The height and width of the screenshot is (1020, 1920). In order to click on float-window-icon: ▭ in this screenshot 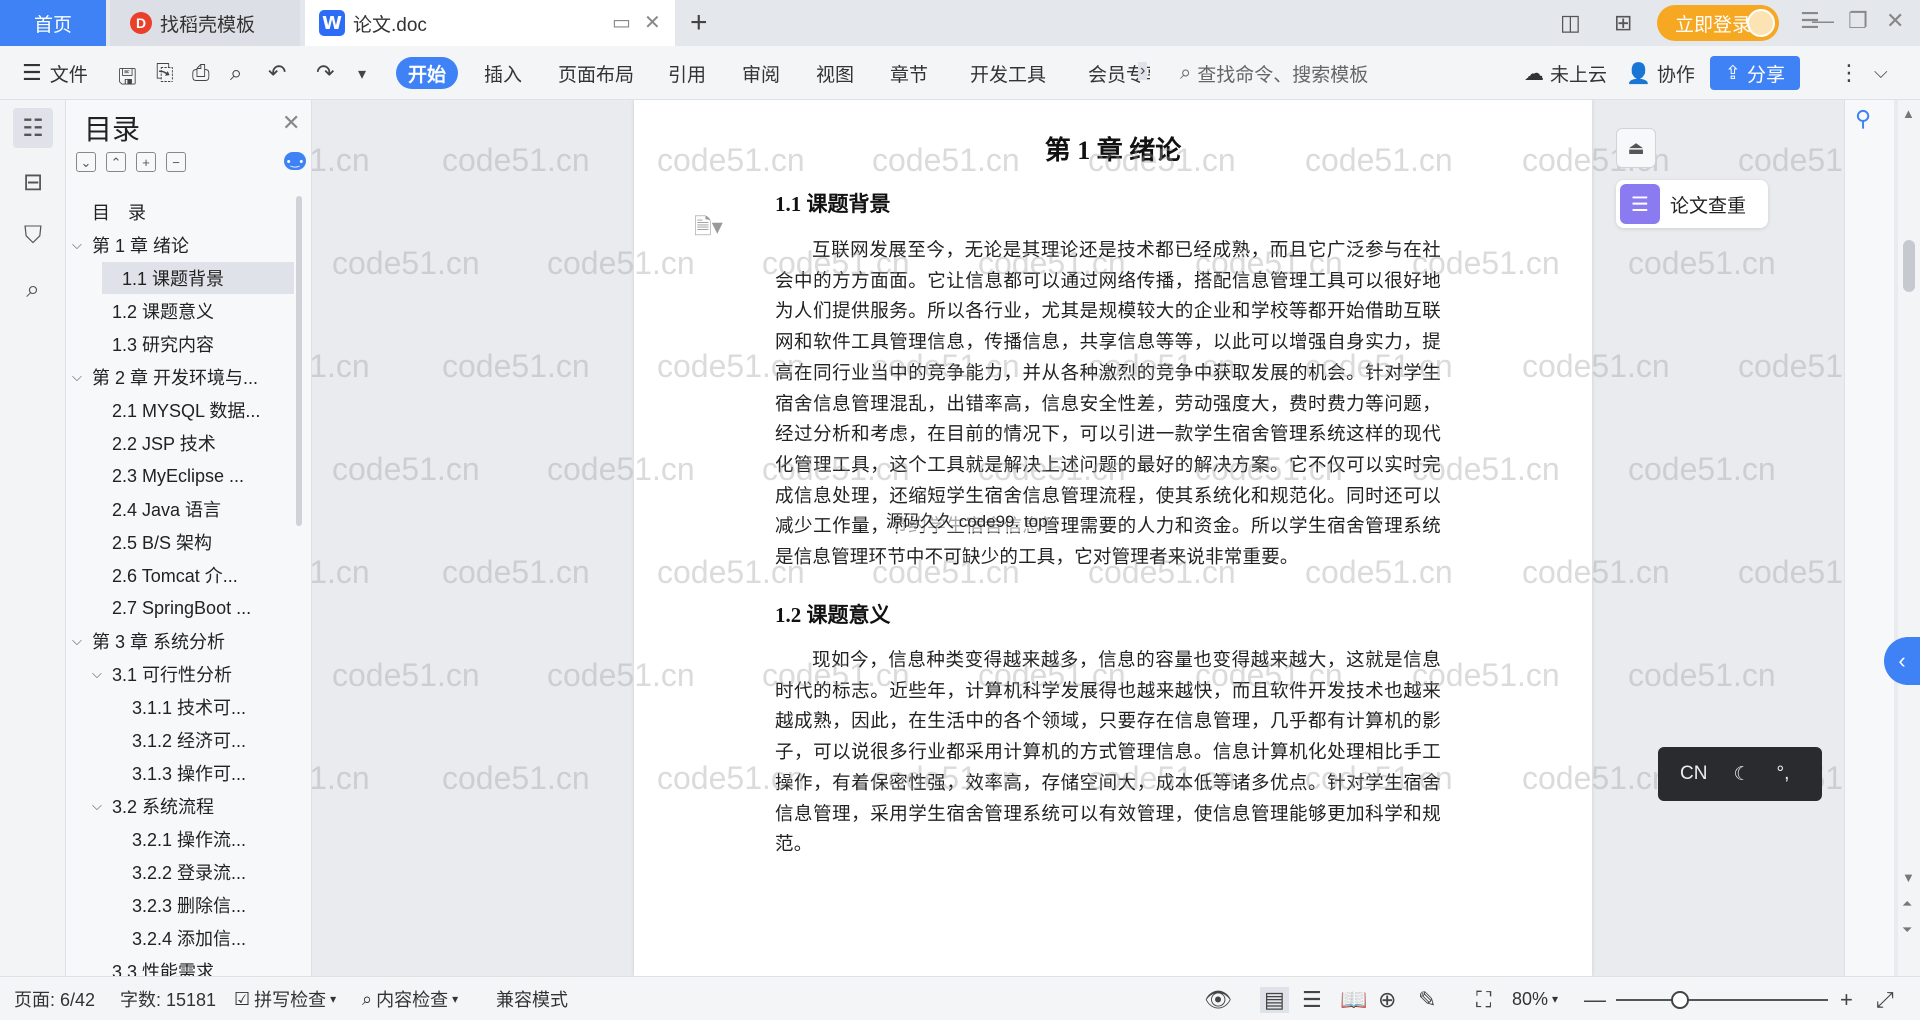, I will do `click(621, 22)`.